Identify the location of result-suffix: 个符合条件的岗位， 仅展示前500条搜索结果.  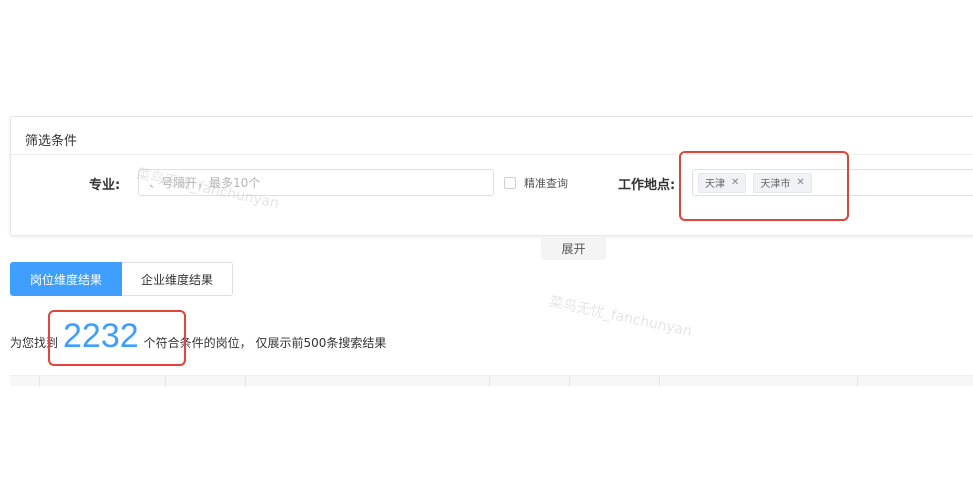
(265, 343).